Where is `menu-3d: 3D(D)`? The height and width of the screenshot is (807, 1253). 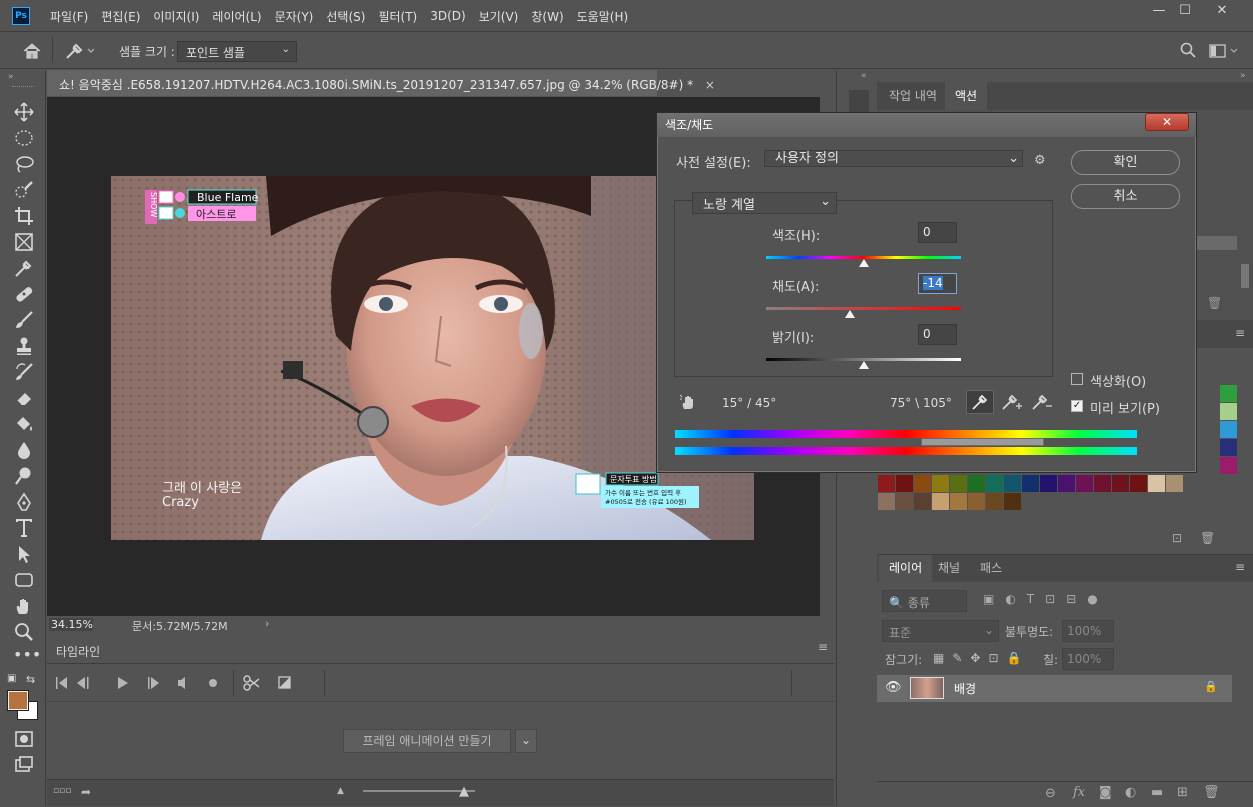 menu-3d: 3D(D) is located at coordinates (447, 16).